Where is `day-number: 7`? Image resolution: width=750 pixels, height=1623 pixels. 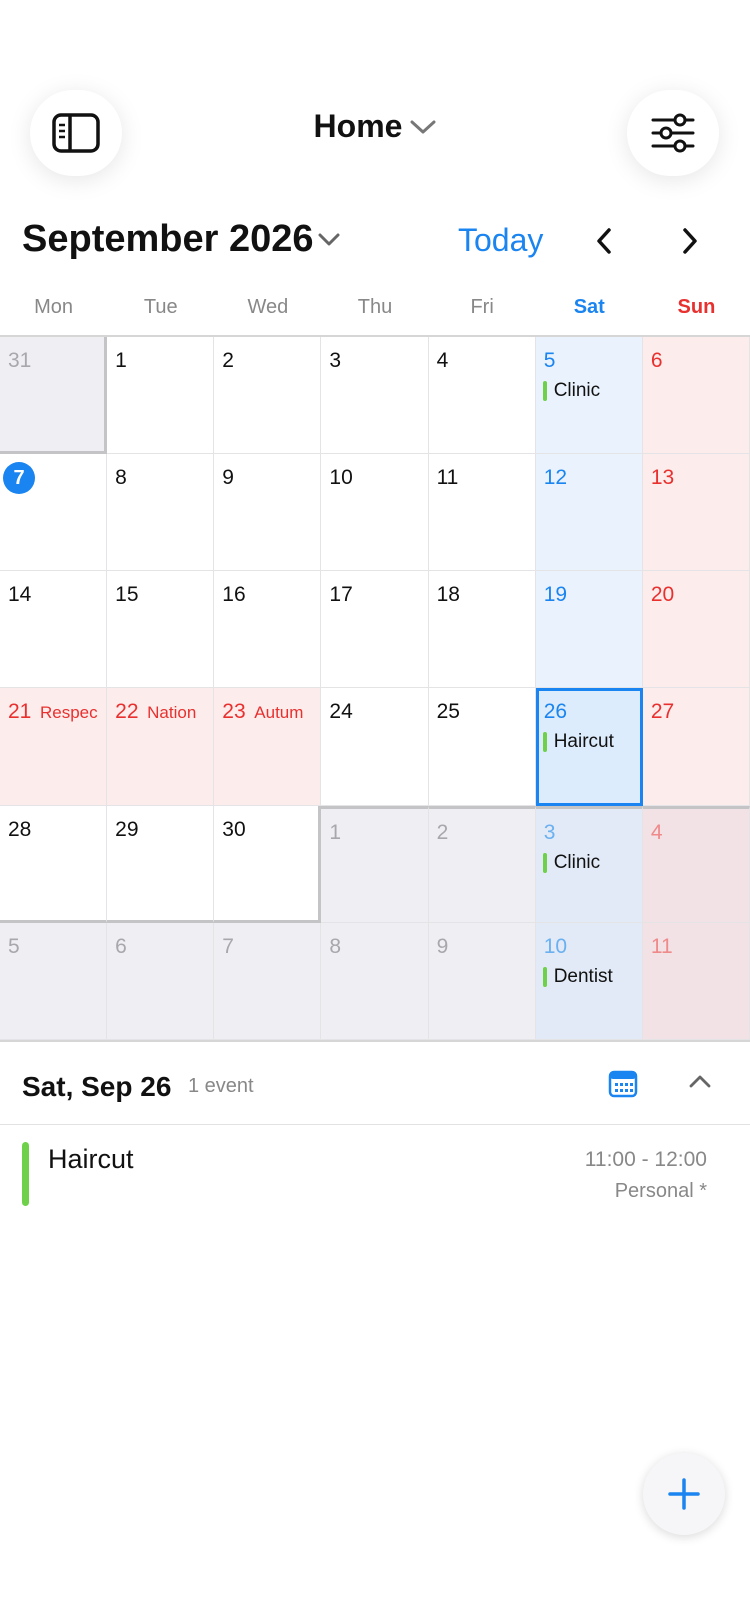
day-number: 7 is located at coordinates (228, 946).